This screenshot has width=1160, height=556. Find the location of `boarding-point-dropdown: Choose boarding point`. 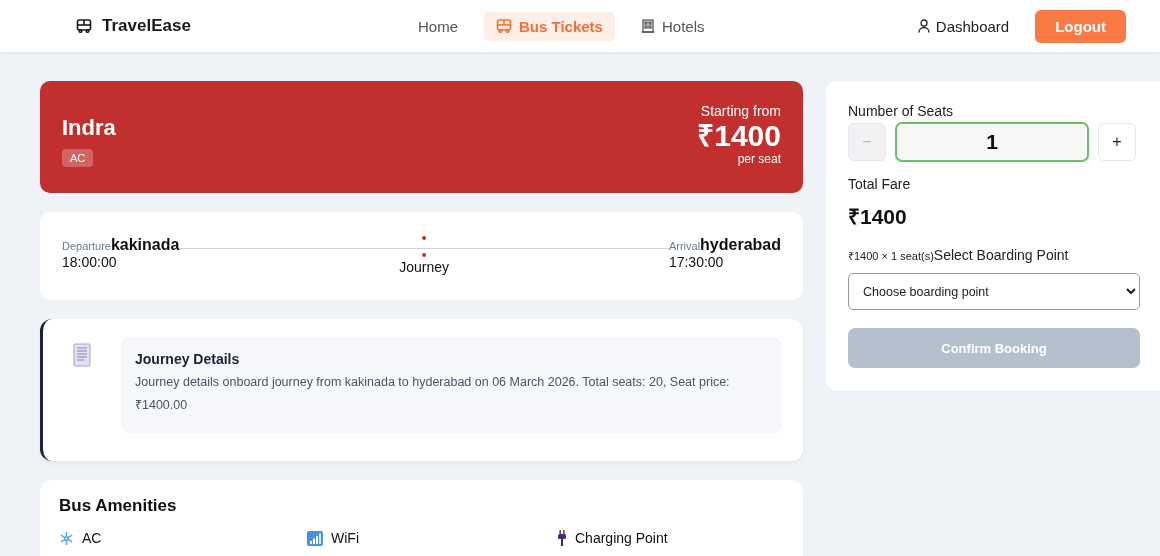

boarding-point-dropdown: Choose boarding point is located at coordinates (994, 291).